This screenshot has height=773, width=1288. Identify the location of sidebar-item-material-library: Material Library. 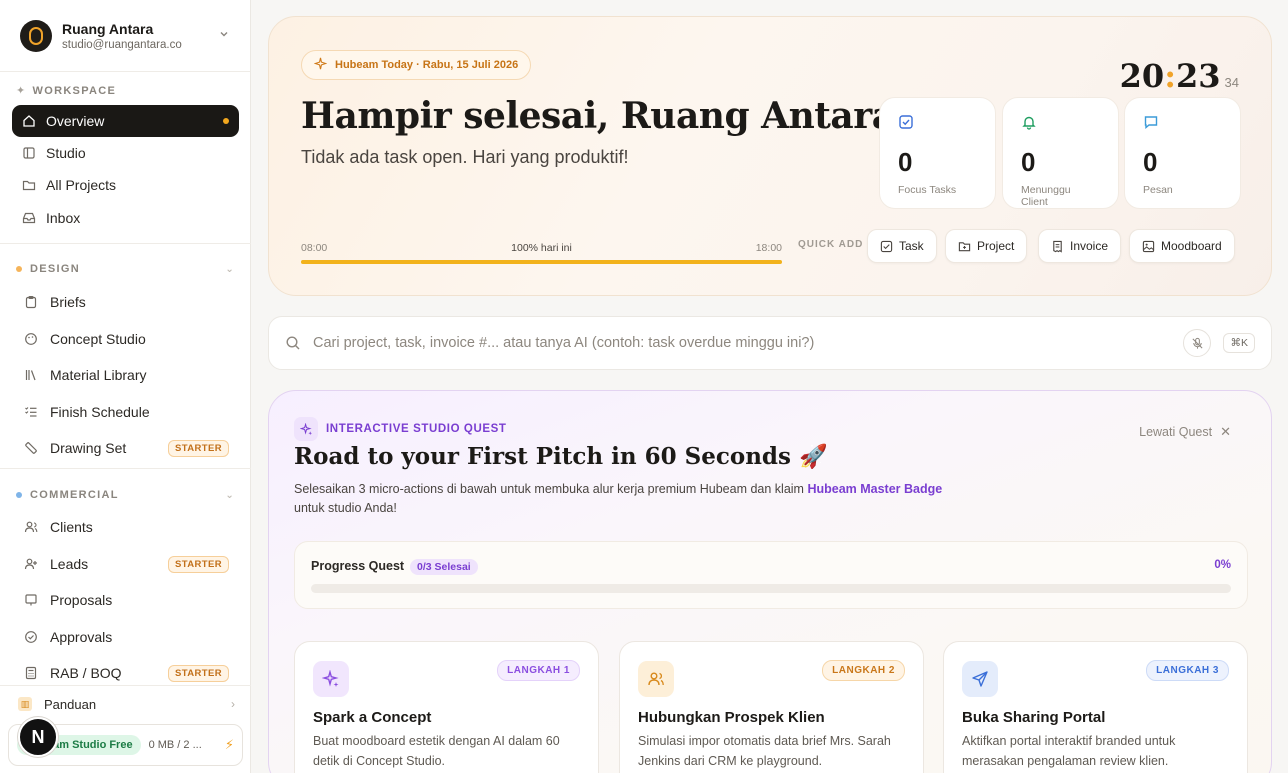
(127, 375).